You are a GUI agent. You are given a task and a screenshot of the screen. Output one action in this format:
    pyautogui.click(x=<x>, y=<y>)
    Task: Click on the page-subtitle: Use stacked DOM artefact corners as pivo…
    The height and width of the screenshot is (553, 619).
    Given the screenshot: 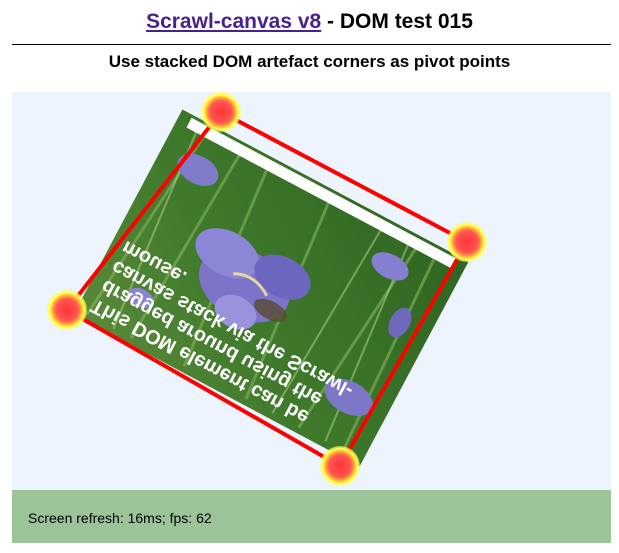 What is the action you would take?
    pyautogui.click(x=309, y=61)
    